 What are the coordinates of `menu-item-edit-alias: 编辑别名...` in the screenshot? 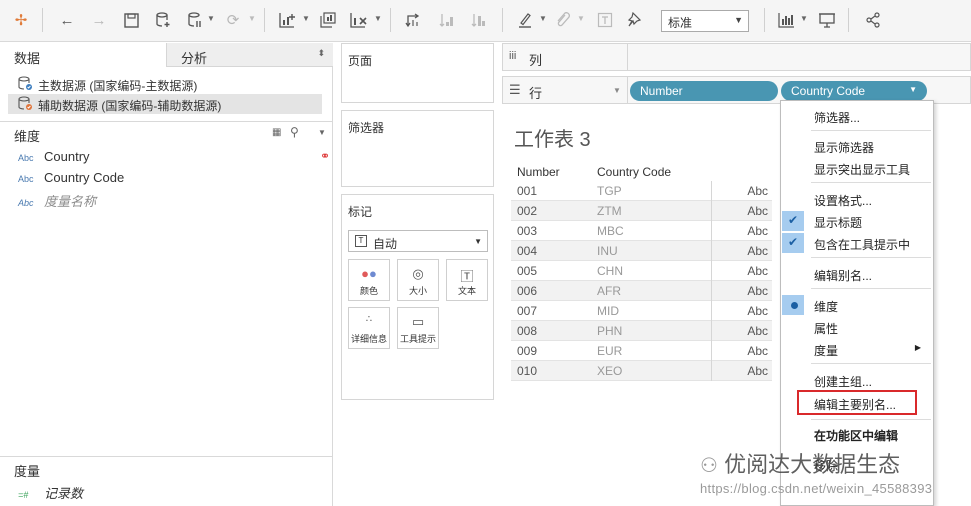 It's located at (857, 274).